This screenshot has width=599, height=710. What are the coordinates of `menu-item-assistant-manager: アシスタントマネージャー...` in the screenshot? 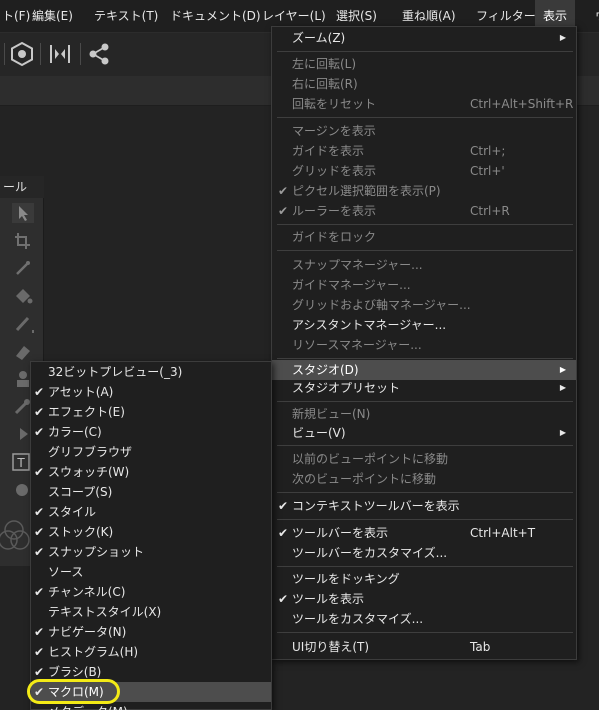 It's located at (424, 325).